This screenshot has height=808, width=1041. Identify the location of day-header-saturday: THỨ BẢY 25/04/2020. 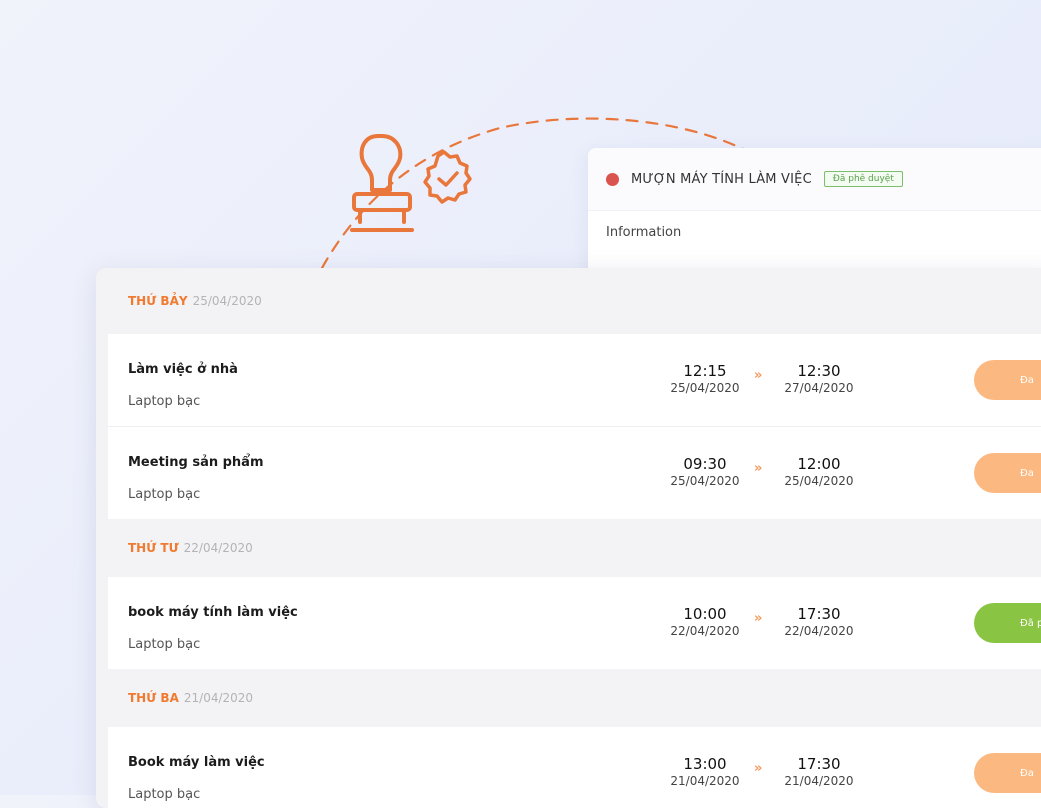
(568, 301).